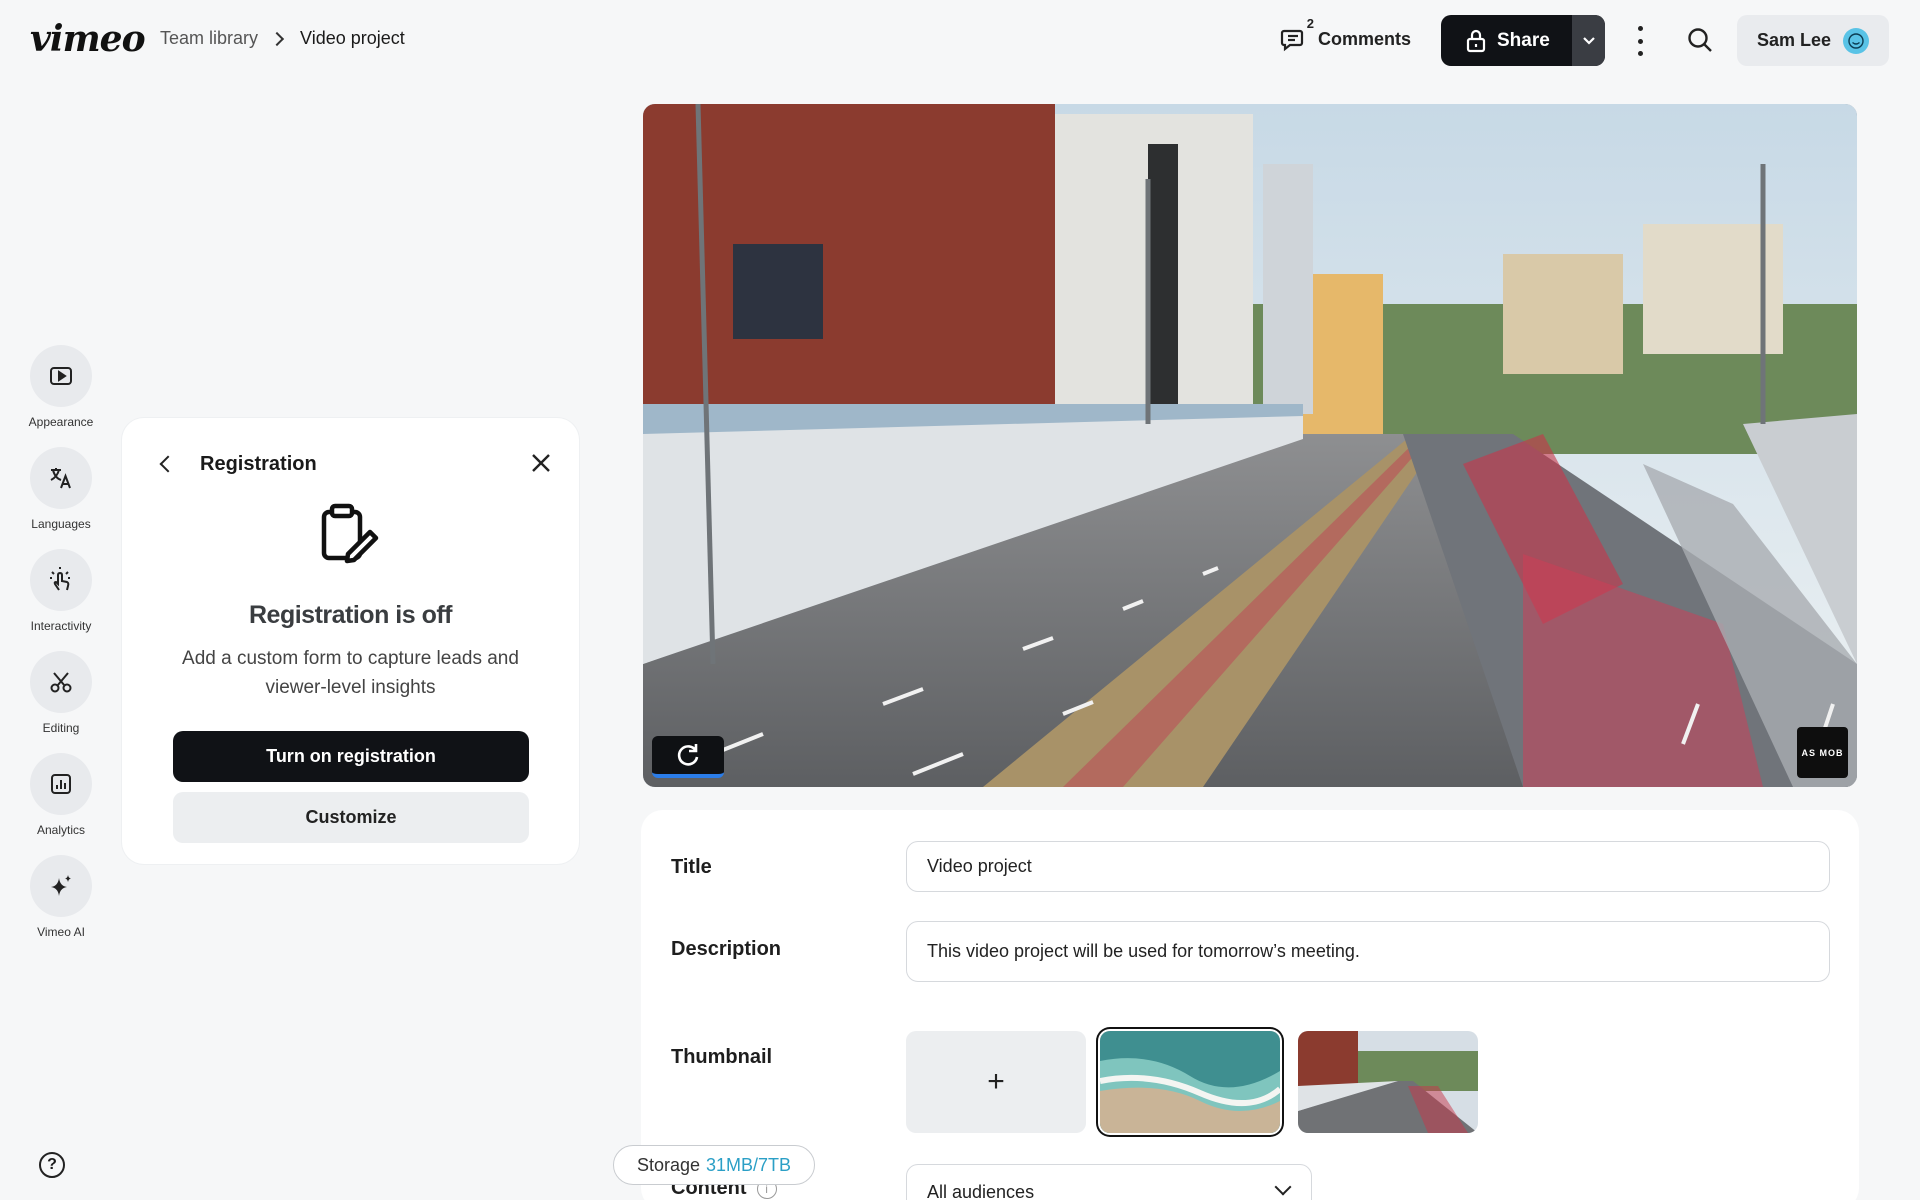 This screenshot has height=1200, width=1920. Describe the element at coordinates (726, 949) in the screenshot. I see `description-label: Description` at that location.